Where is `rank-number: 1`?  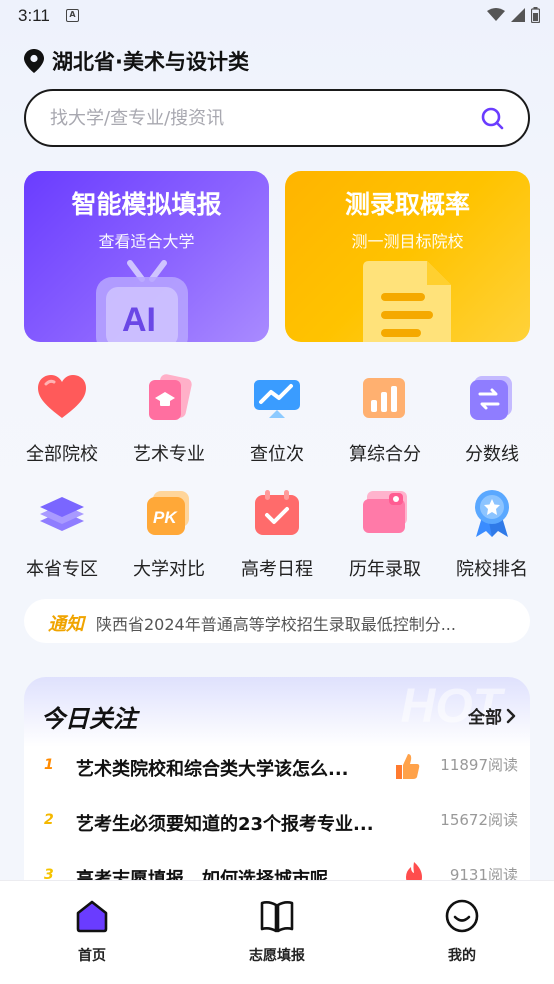 rank-number: 1 is located at coordinates (49, 765).